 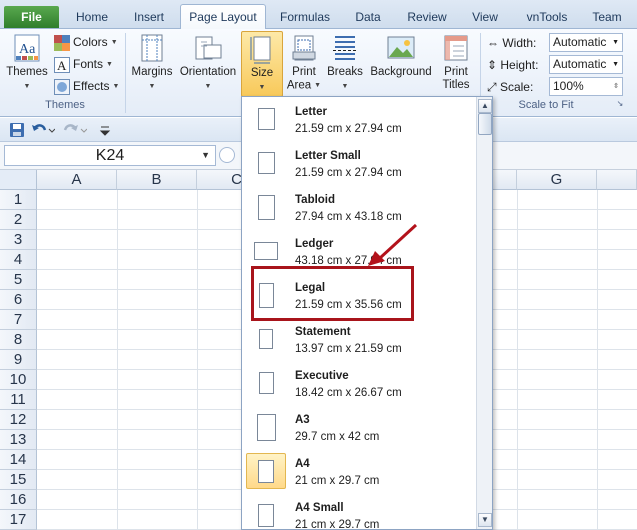 I want to click on page-size-dimensions: 21.59 cm x 27.94 cm, so click(x=348, y=129).